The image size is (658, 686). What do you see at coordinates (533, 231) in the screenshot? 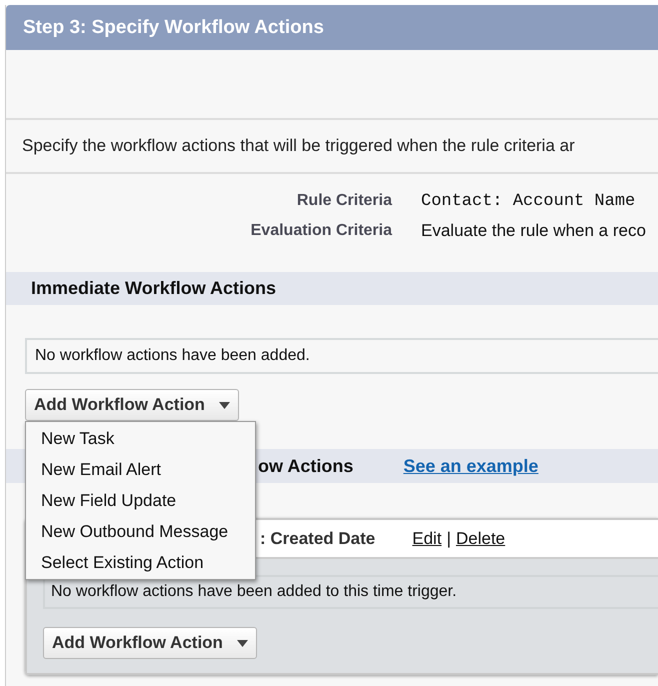
I see `field-value: Evaluate the rule when a reco` at bounding box center [533, 231].